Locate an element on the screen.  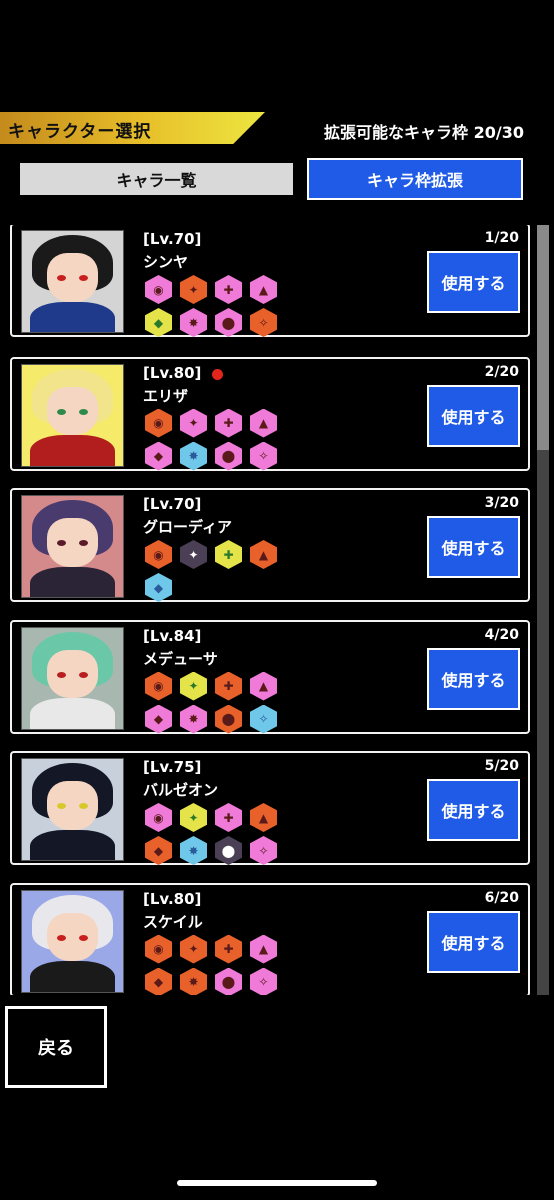
capacity-counter: 拡張可能なキャラ枠 20/30 is located at coordinates (424, 132).